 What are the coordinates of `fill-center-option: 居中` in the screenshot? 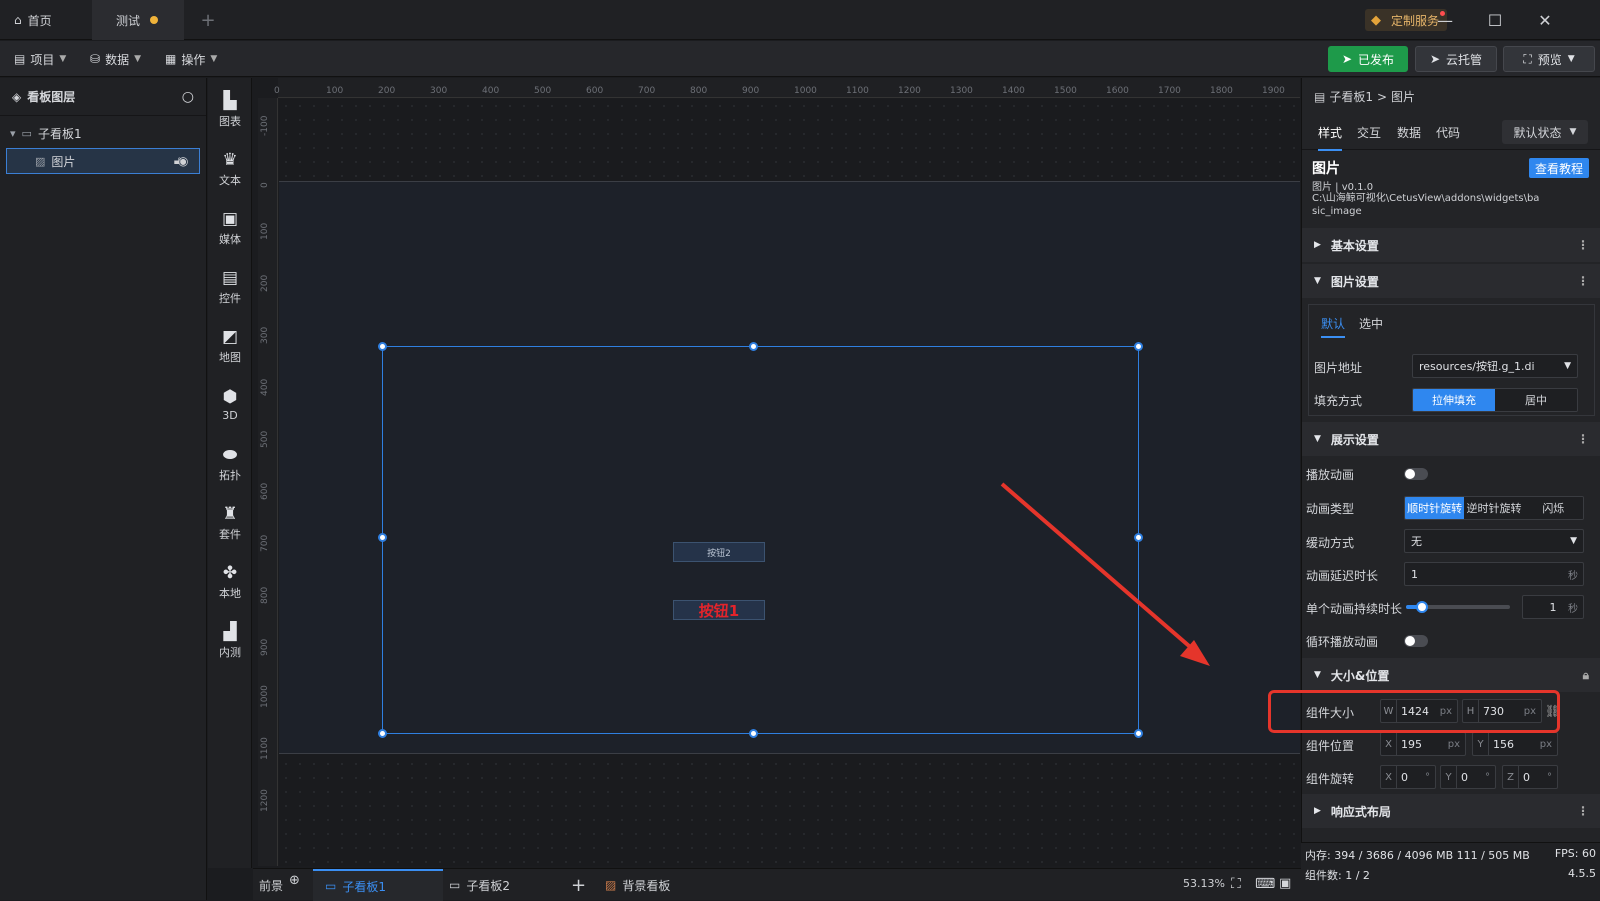 It's located at (1536, 400).